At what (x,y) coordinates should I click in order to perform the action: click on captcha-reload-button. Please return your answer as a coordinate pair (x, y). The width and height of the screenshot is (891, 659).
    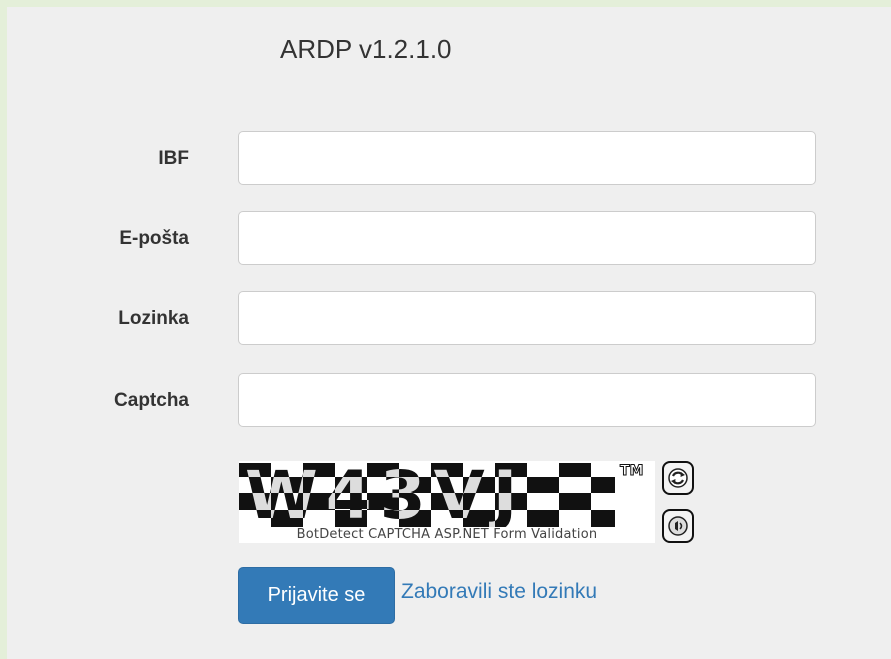
    Looking at the image, I should click on (678, 478).